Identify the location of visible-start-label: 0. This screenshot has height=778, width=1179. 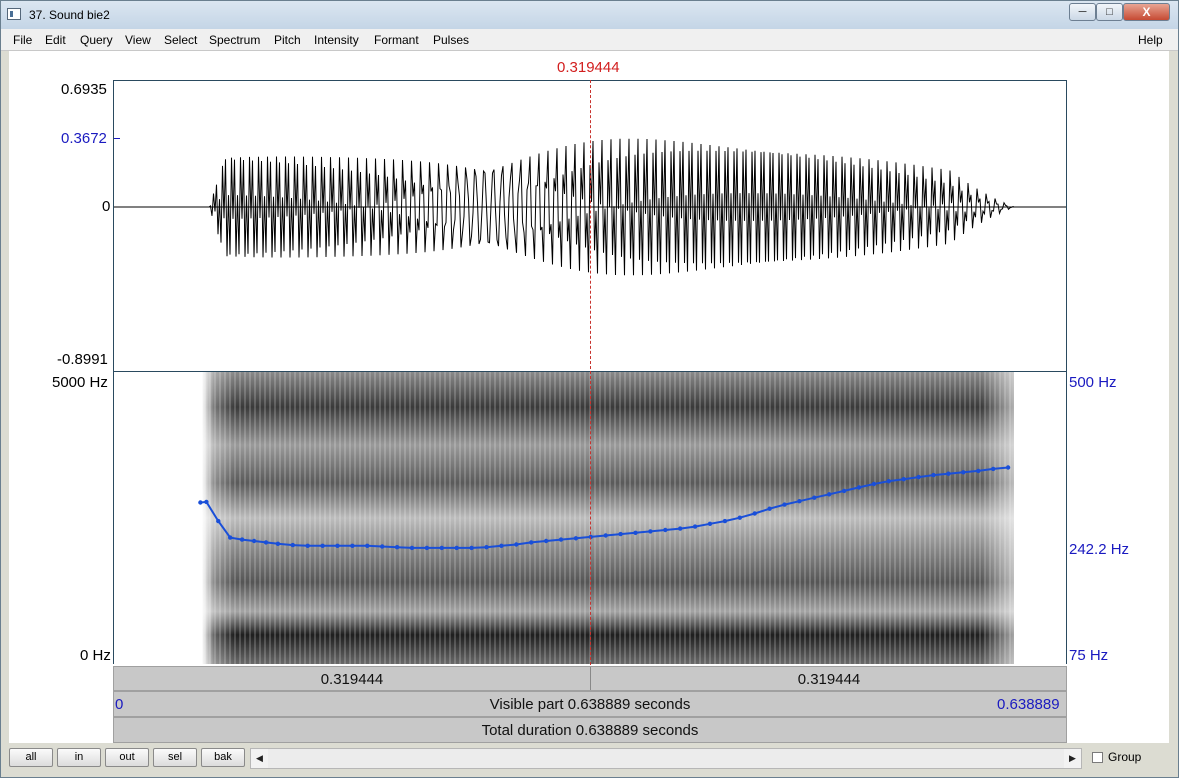
(119, 704).